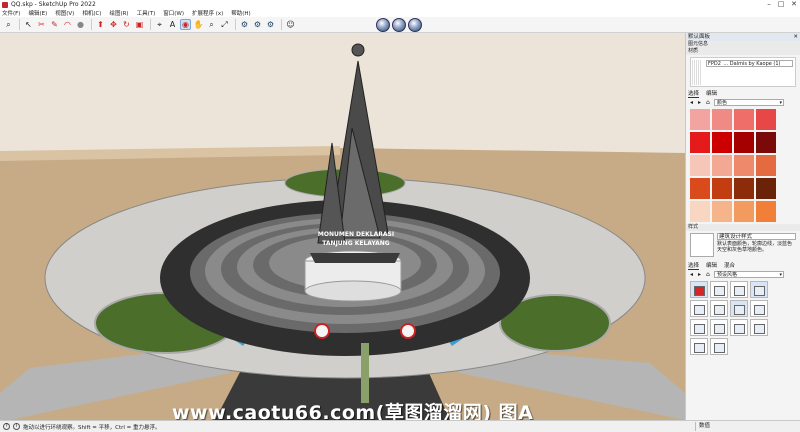 The width and height of the screenshot is (800, 432). What do you see at coordinates (80, 24) in the screenshot?
I see `paint-bucket-icon: ●` at bounding box center [80, 24].